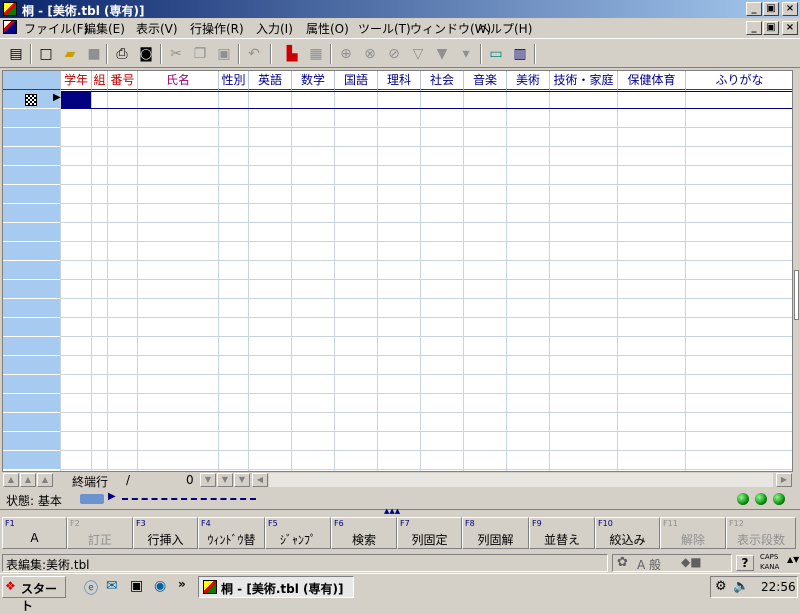 The height and width of the screenshot is (614, 800). Describe the element at coordinates (94, 54) in the screenshot. I see `save-icon: ■` at that location.